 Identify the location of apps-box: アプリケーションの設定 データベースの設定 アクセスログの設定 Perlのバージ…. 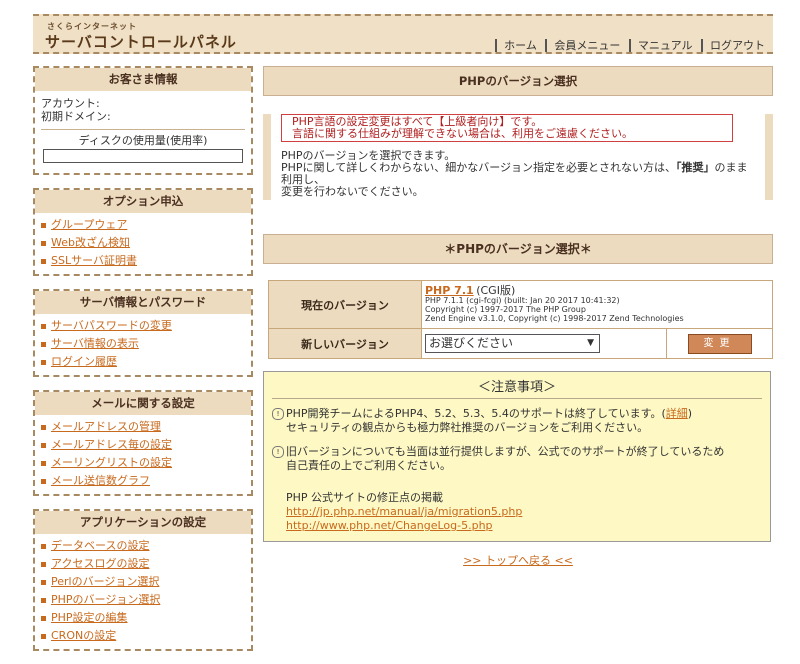
(143, 580).